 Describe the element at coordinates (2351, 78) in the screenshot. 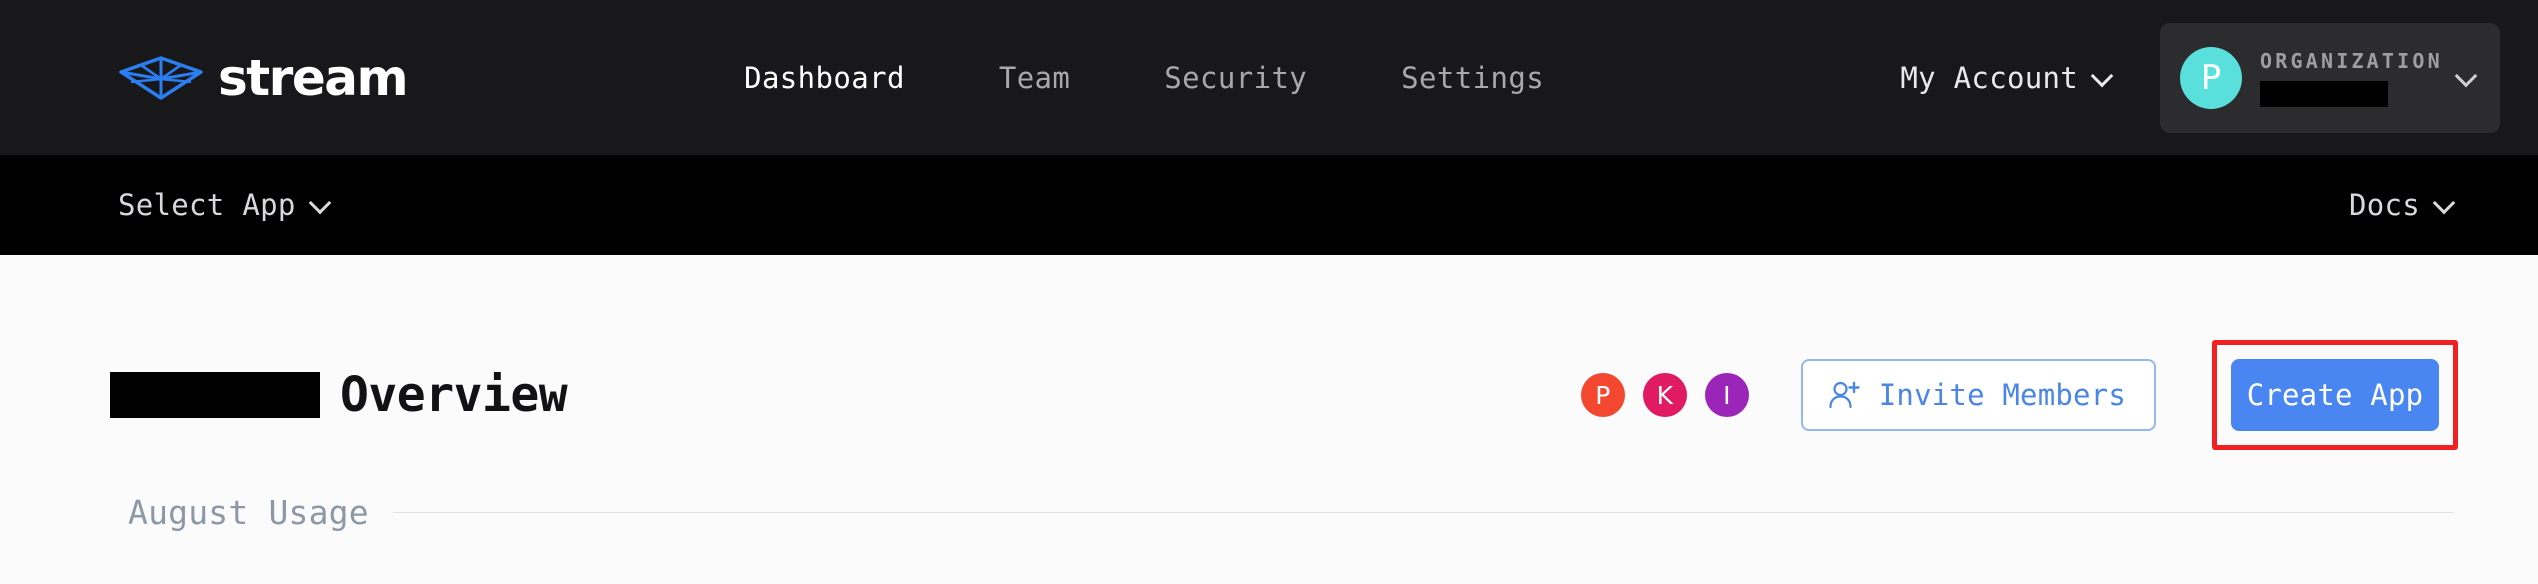

I see `organization-text: ORGANIZATION` at that location.